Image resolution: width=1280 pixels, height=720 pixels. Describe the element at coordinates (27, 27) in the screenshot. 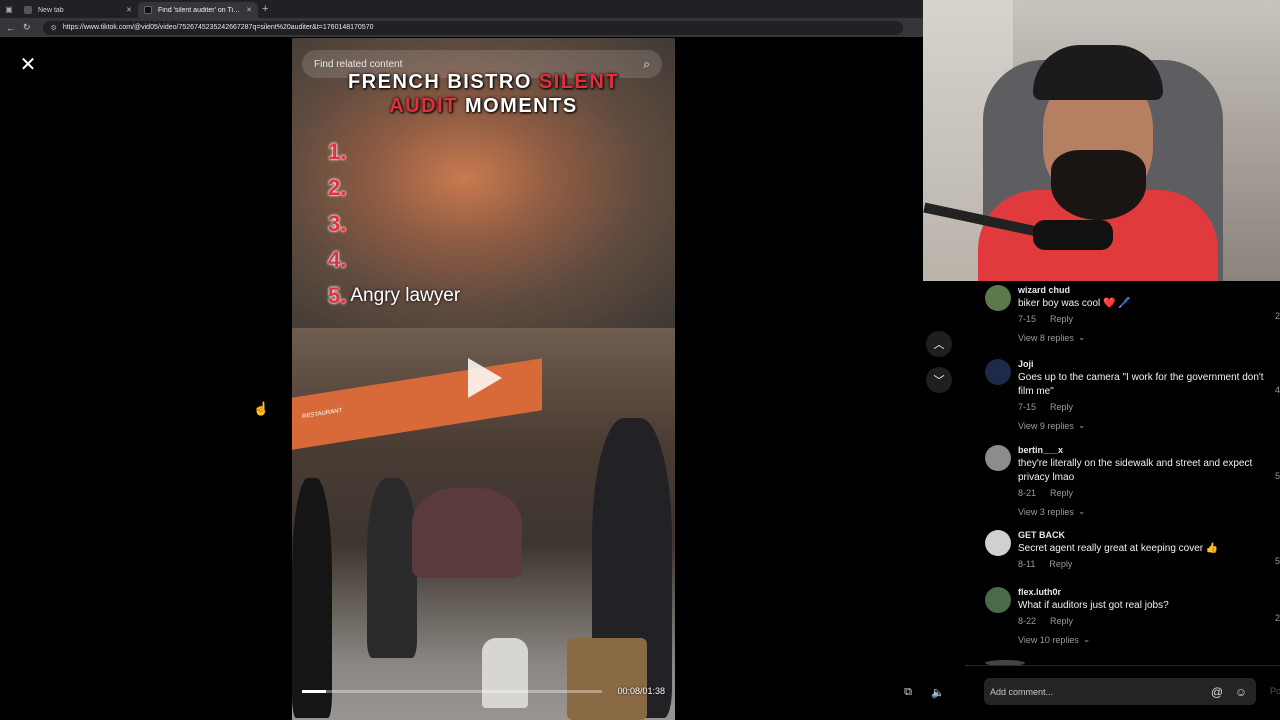

I see `reload-icon: ↻` at that location.